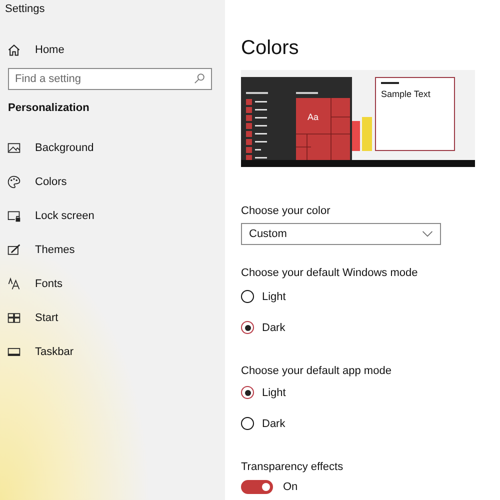 The width and height of the screenshot is (500, 500). I want to click on color-dropdown: Custom, so click(341, 234).